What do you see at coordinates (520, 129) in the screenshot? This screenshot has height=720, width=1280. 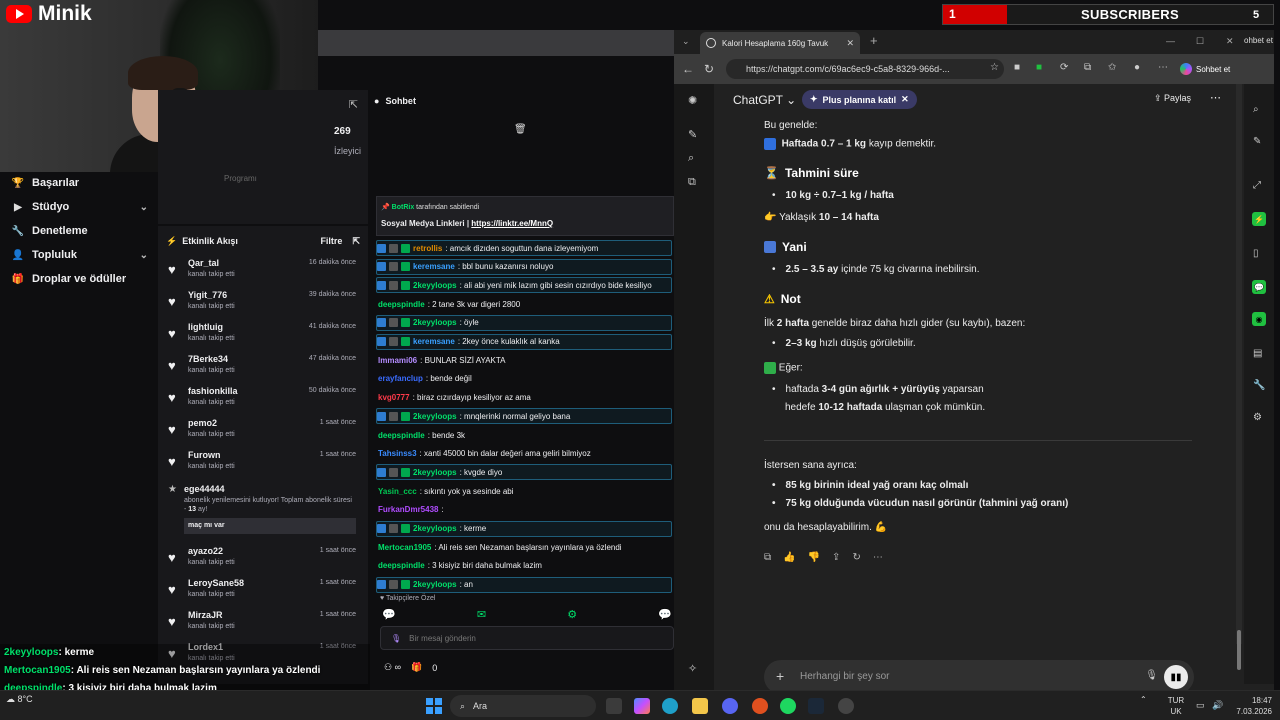 I see `trash-icon: 🗑` at bounding box center [520, 129].